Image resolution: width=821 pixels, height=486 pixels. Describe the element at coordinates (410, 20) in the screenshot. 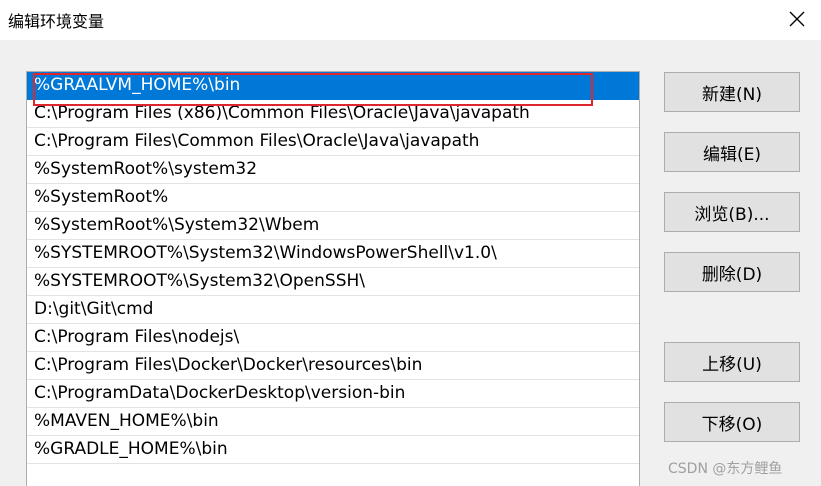

I see `title-bar: 编辑环境变量` at that location.